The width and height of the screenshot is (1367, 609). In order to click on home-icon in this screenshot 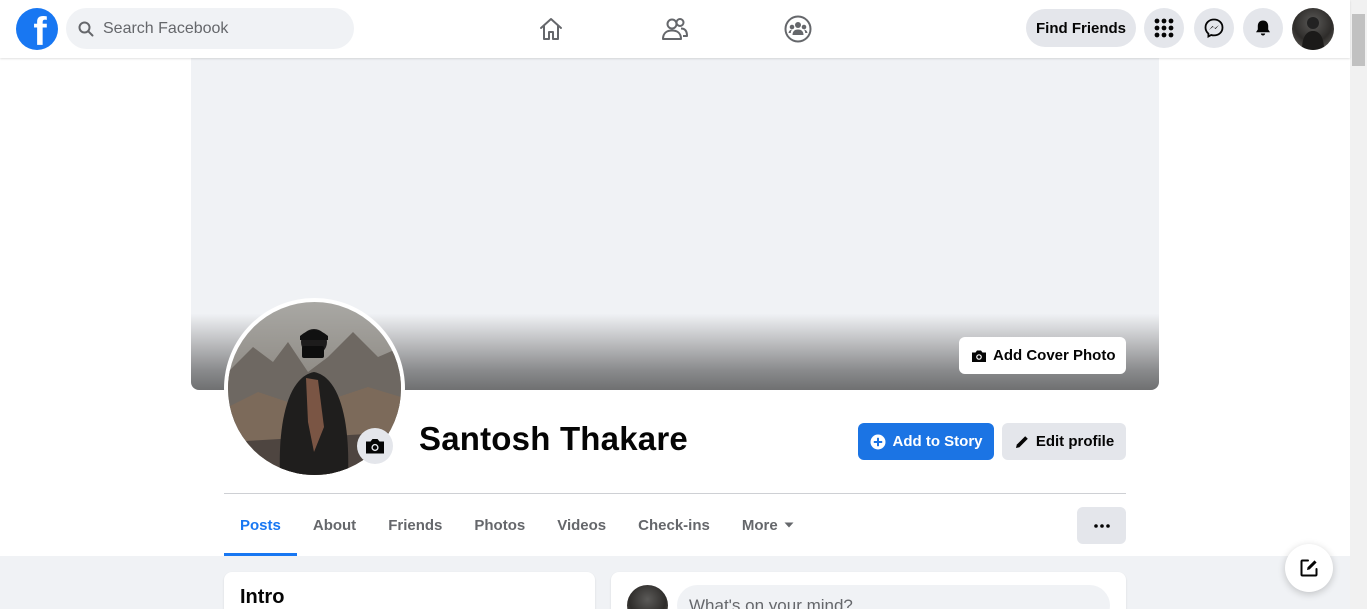, I will do `click(551, 29)`.